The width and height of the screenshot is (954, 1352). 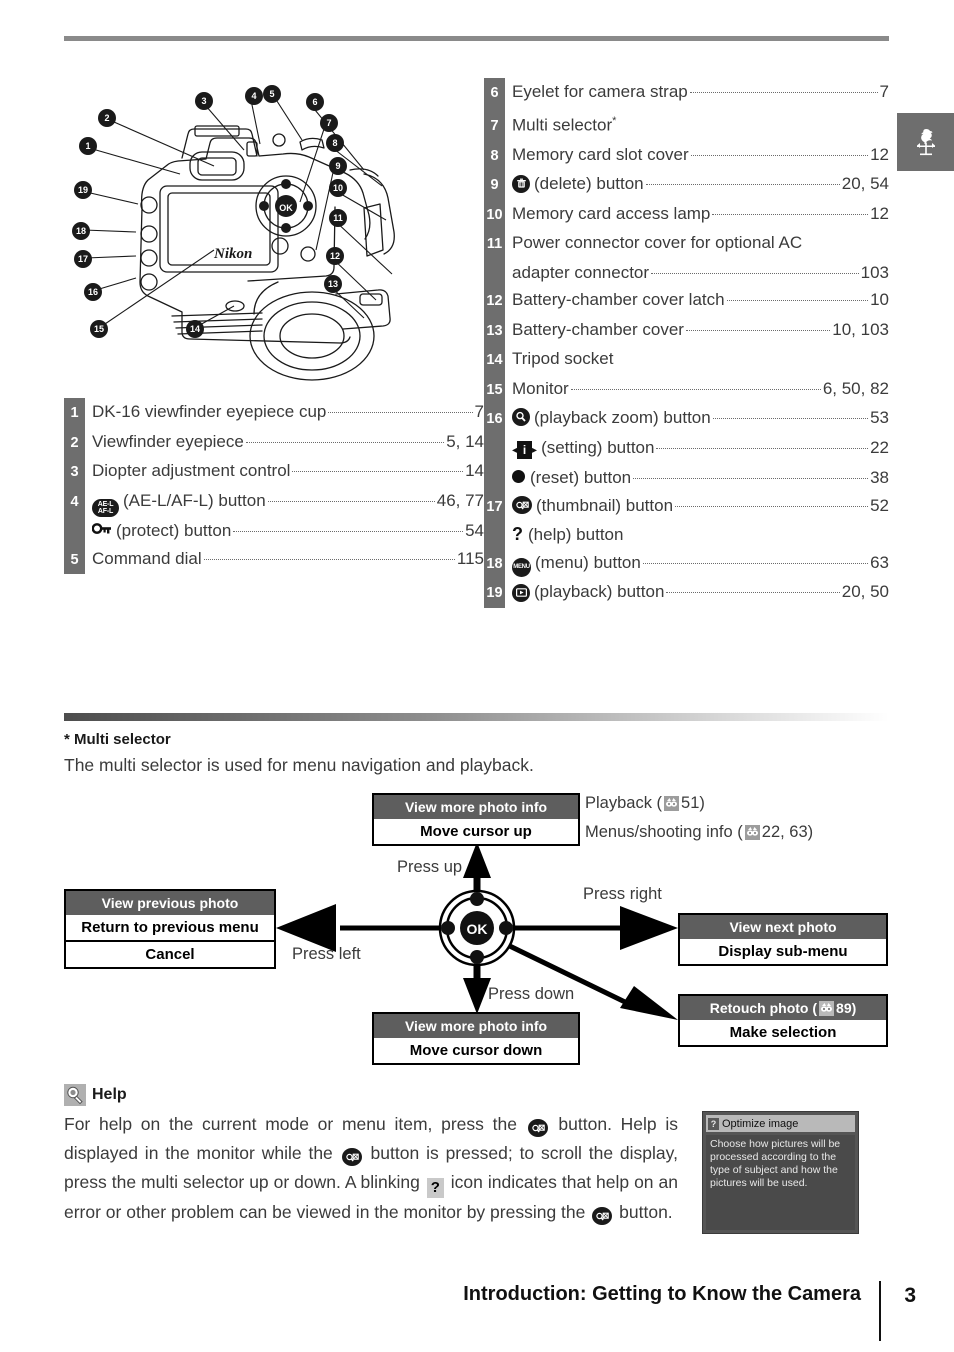 What do you see at coordinates (564, 124) in the screenshot?
I see `parts-list-label: Multi selector*` at bounding box center [564, 124].